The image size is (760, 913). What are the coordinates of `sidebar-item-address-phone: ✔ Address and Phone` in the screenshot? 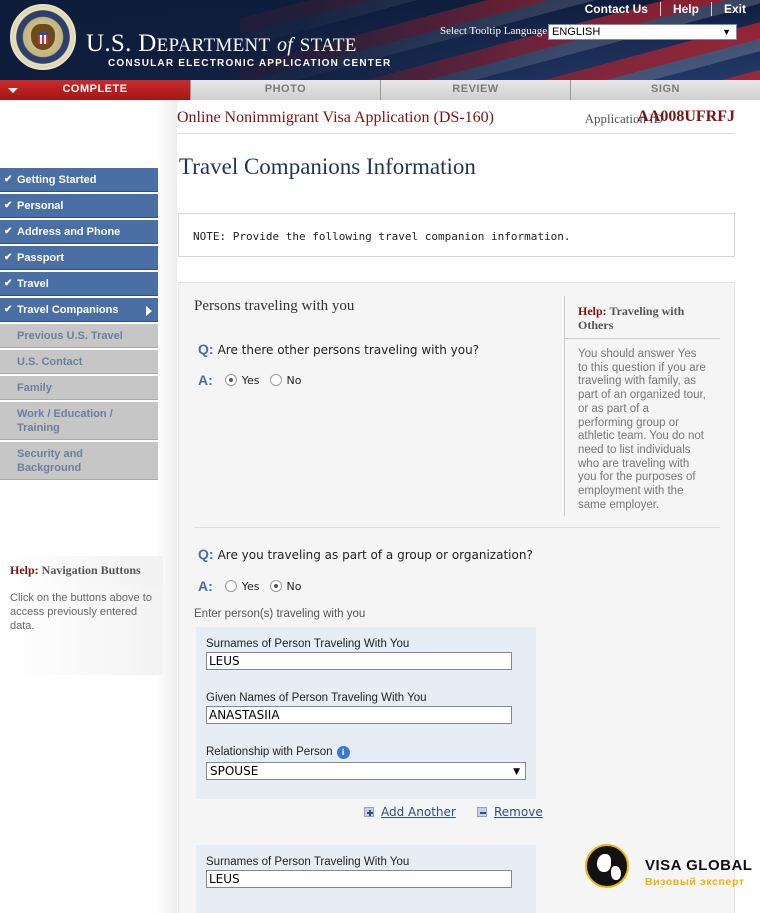 It's located at (79, 232).